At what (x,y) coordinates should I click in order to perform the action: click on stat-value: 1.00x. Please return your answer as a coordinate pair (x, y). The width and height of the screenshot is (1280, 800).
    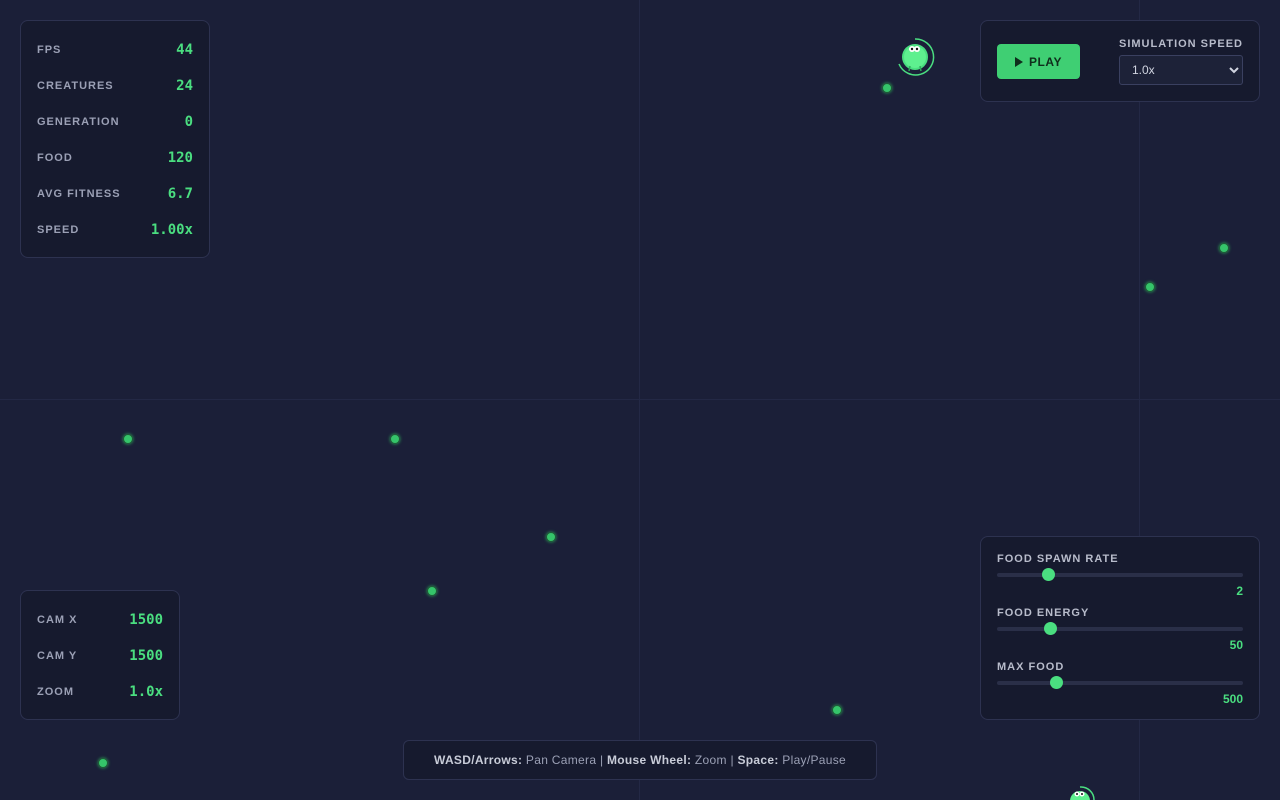
    Looking at the image, I should click on (171, 230).